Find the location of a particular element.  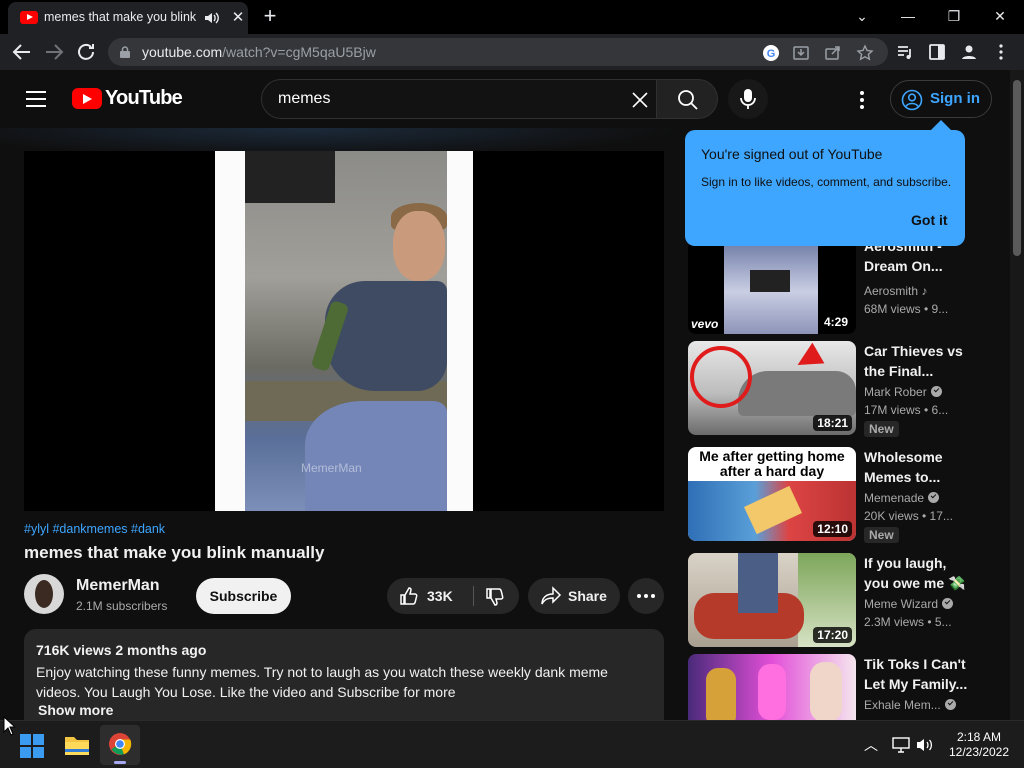

video-duration: 17:20 is located at coordinates (832, 635).